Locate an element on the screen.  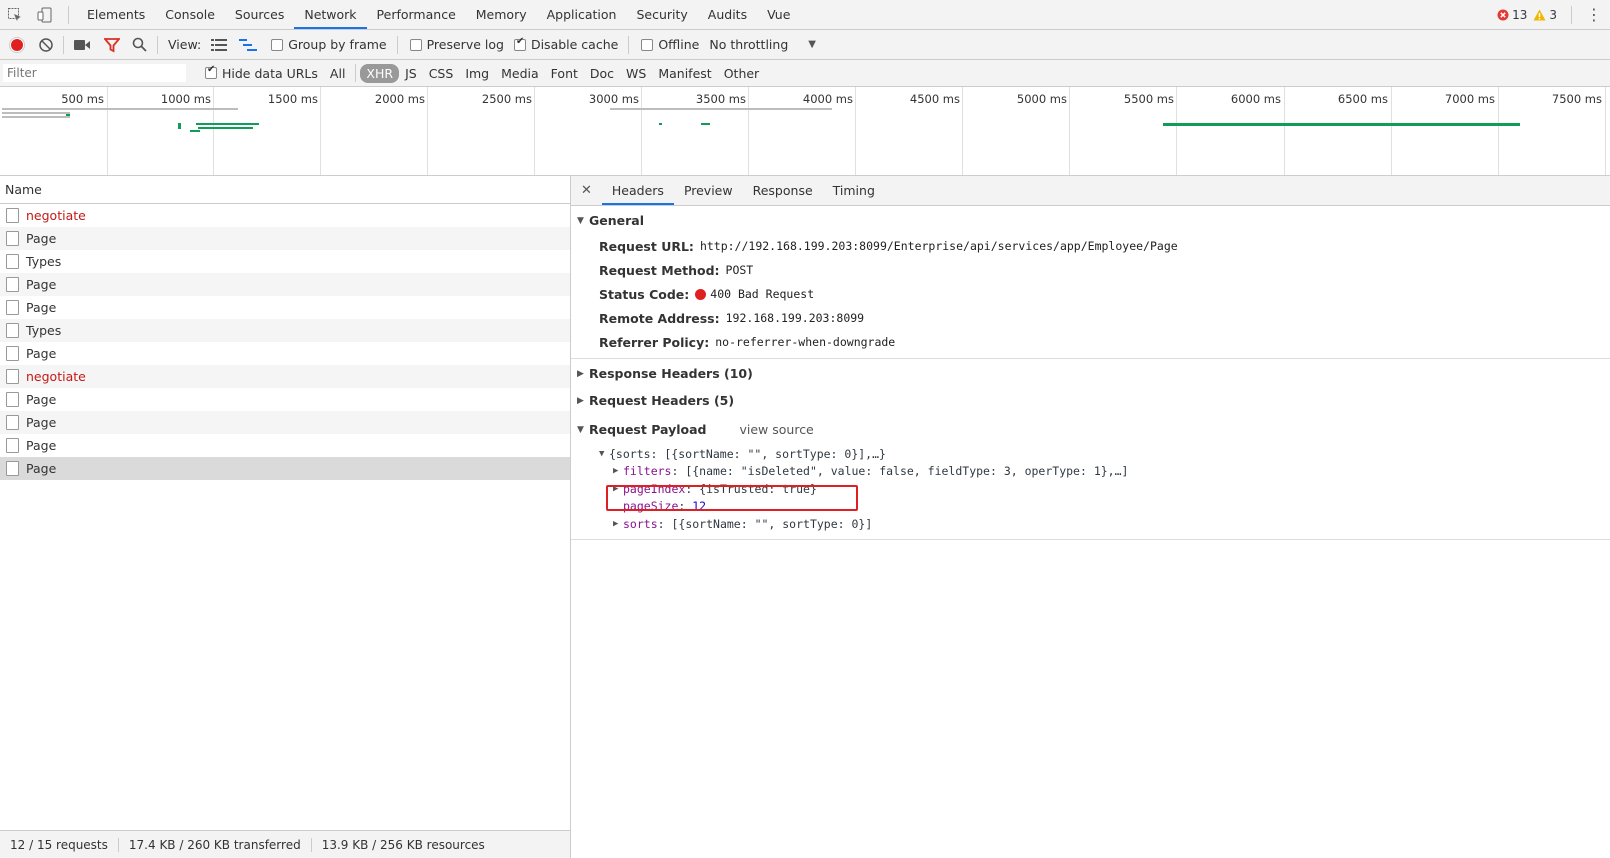
timeline-tick-label: 5500 ms is located at coordinates (1148, 99).